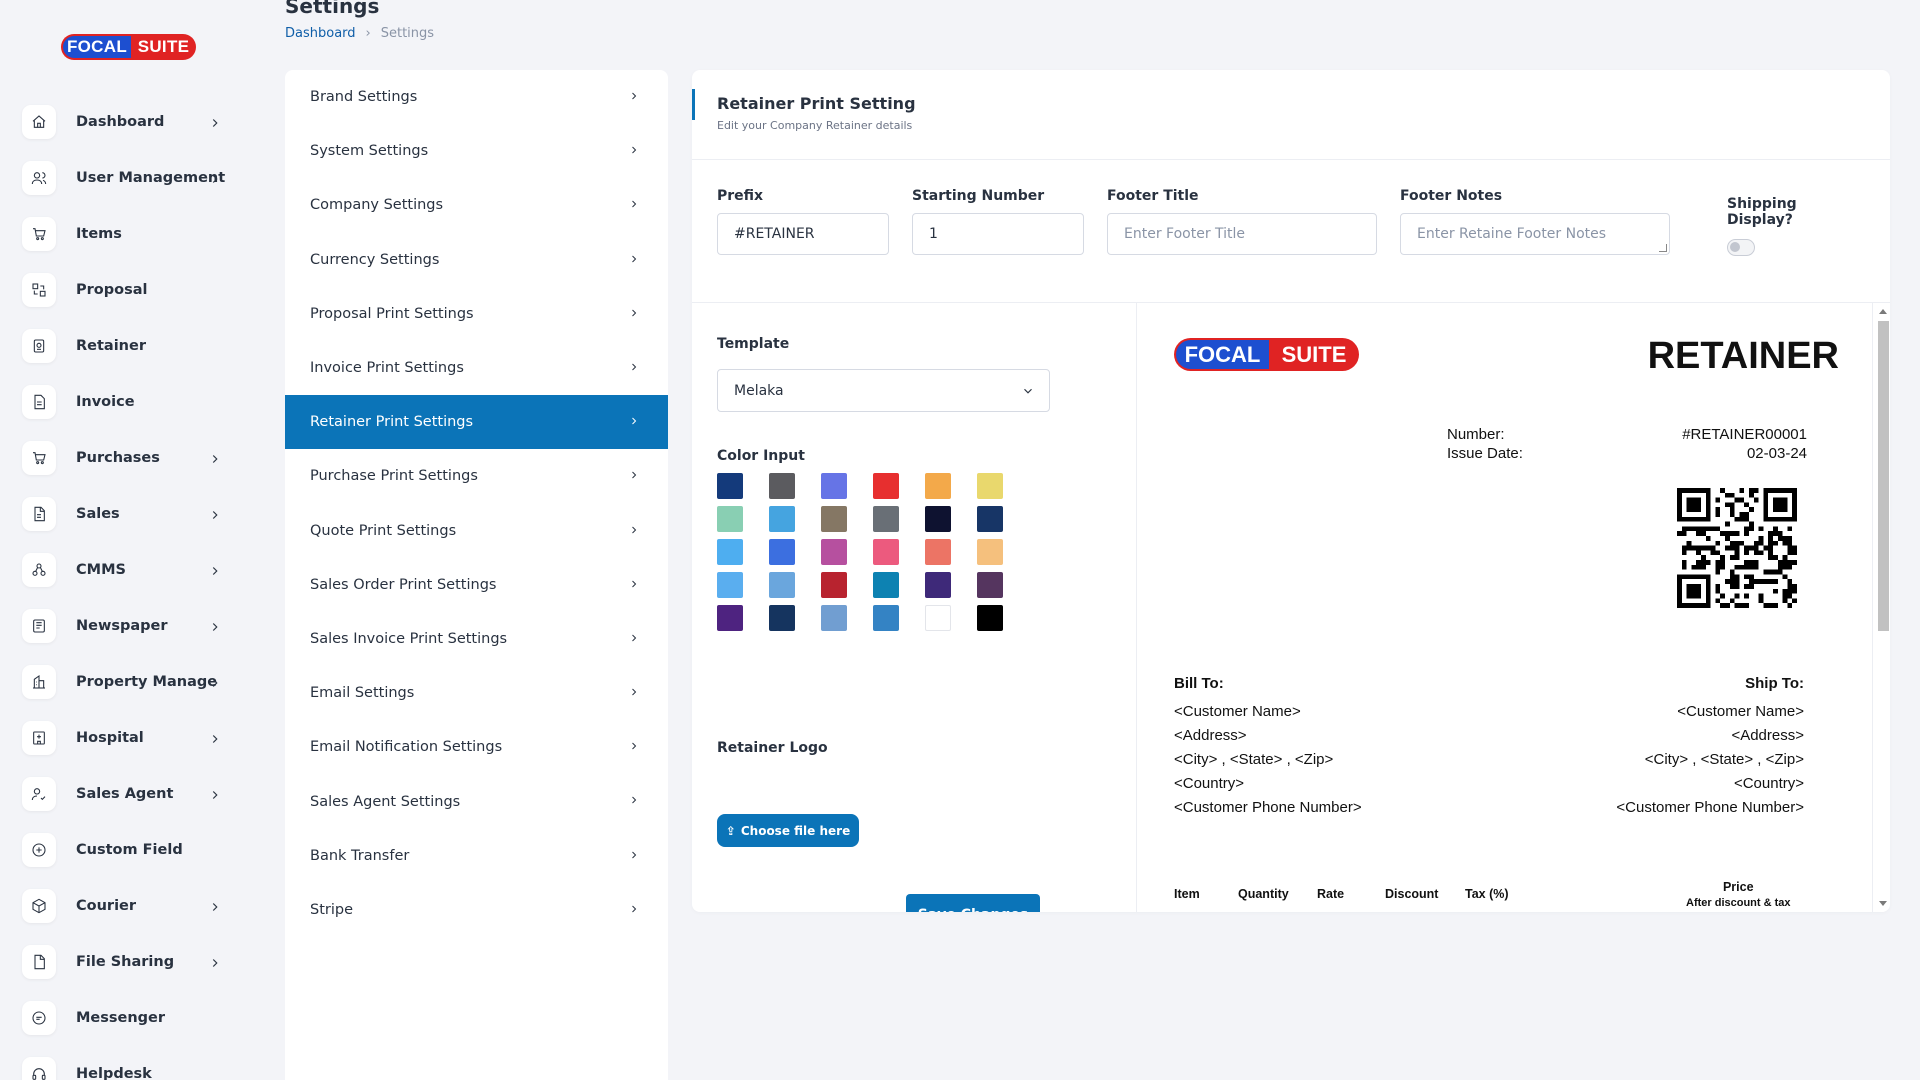  I want to click on qr-code-icon, so click(1737, 548).